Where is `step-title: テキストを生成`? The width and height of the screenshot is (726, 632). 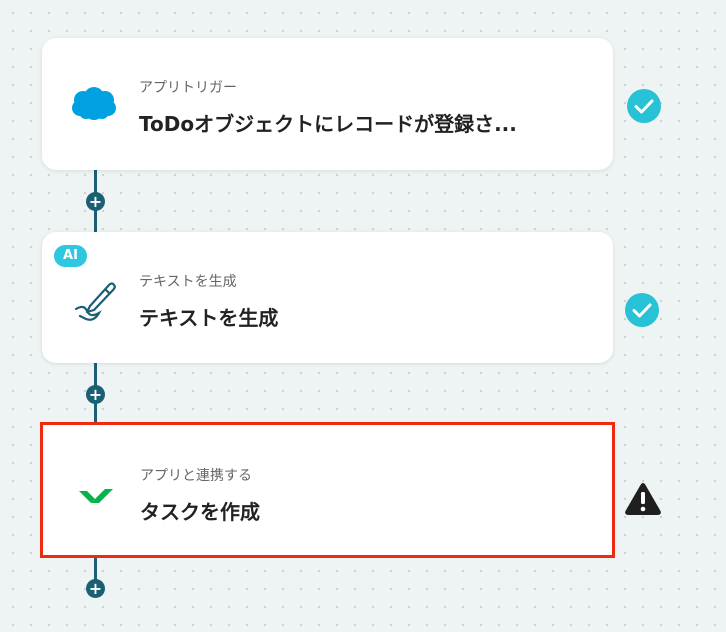 step-title: テキストを生成 is located at coordinates (209, 318).